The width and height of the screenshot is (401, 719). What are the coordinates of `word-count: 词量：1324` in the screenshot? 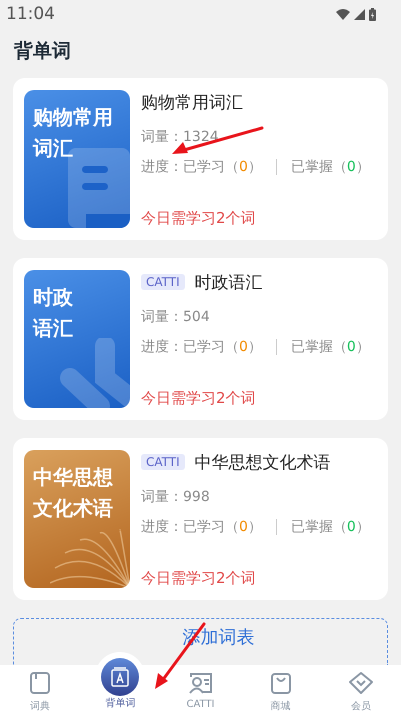 It's located at (180, 137).